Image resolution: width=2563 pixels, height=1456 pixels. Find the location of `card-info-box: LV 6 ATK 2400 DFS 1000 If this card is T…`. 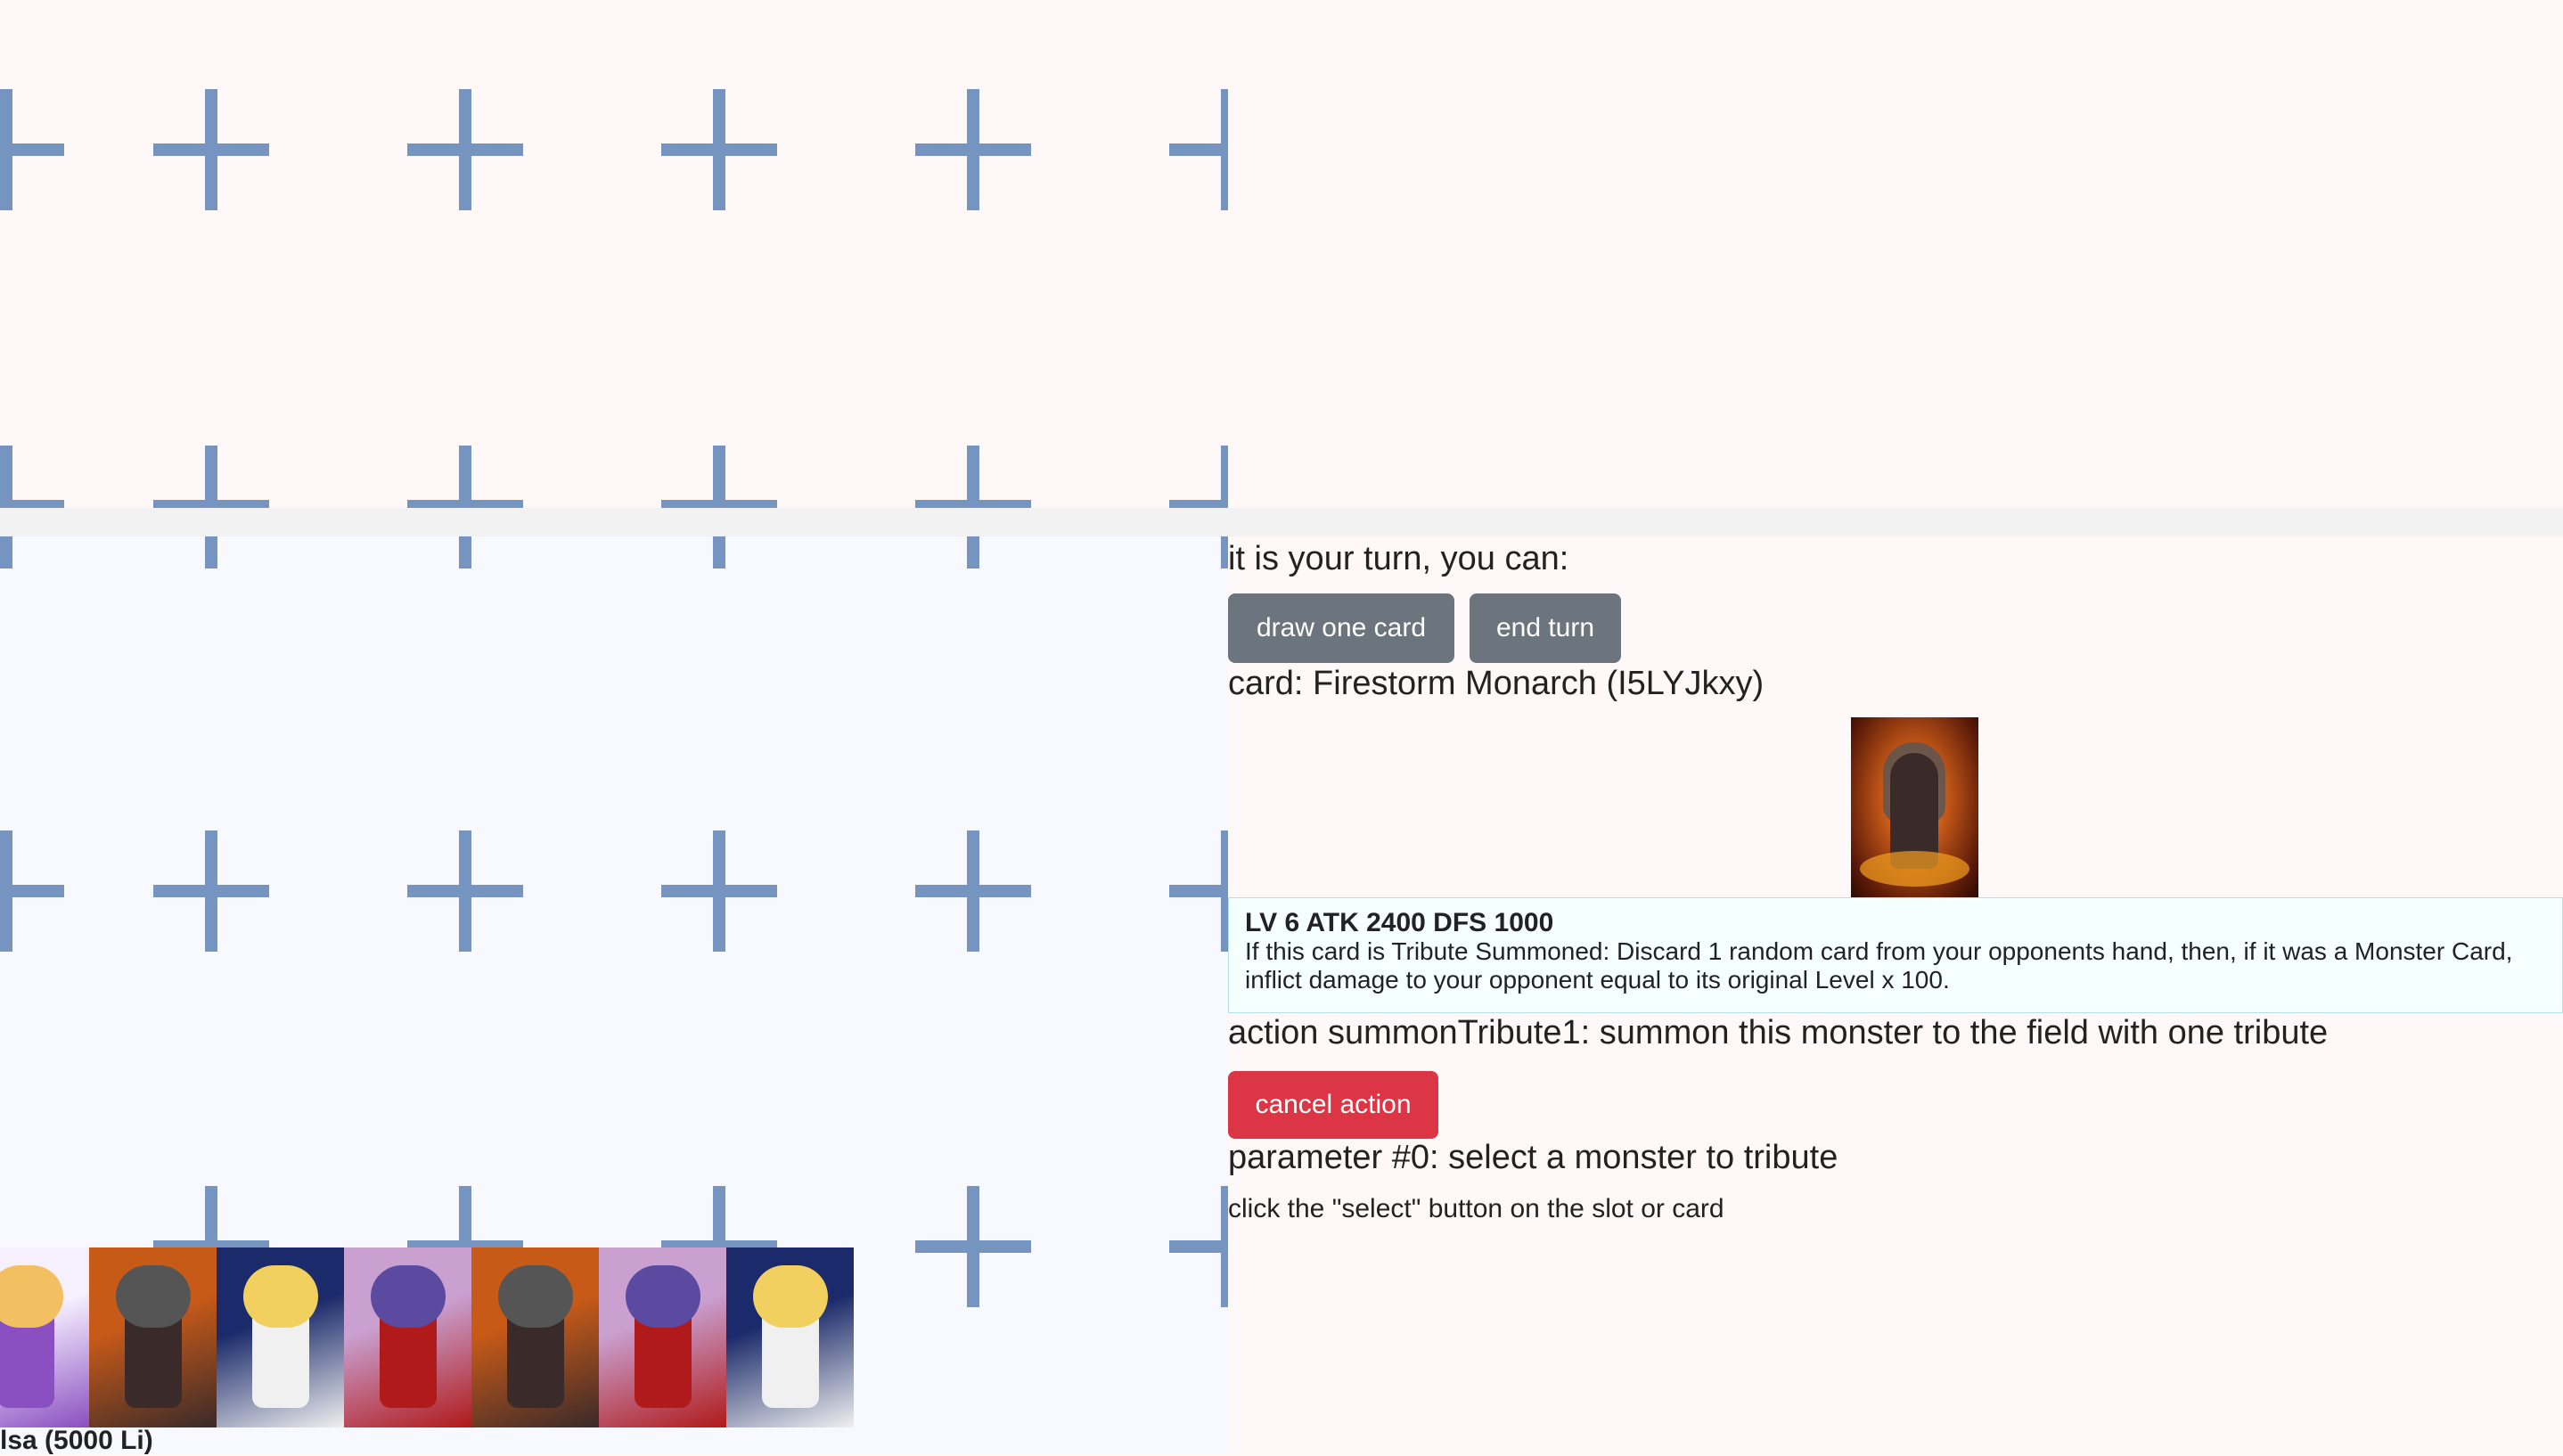

card-info-box: LV 6 ATK 2400 DFS 1000 If this card is T… is located at coordinates (1895, 955).